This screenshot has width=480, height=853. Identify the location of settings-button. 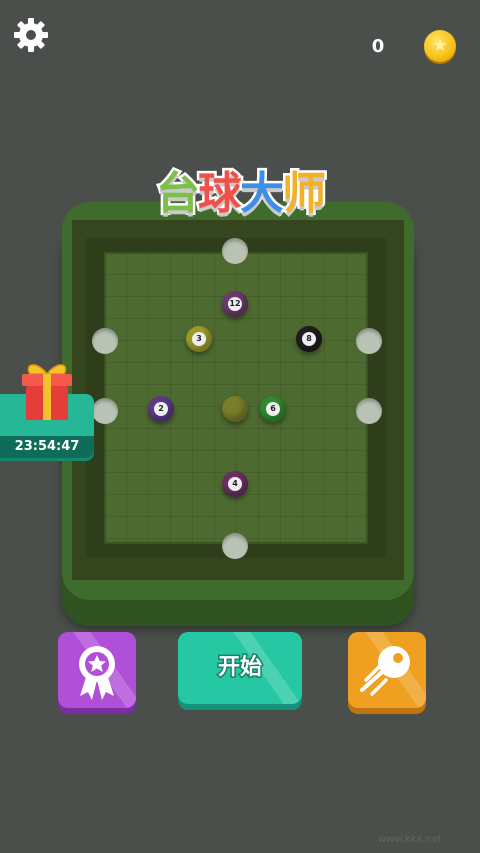
(31, 35).